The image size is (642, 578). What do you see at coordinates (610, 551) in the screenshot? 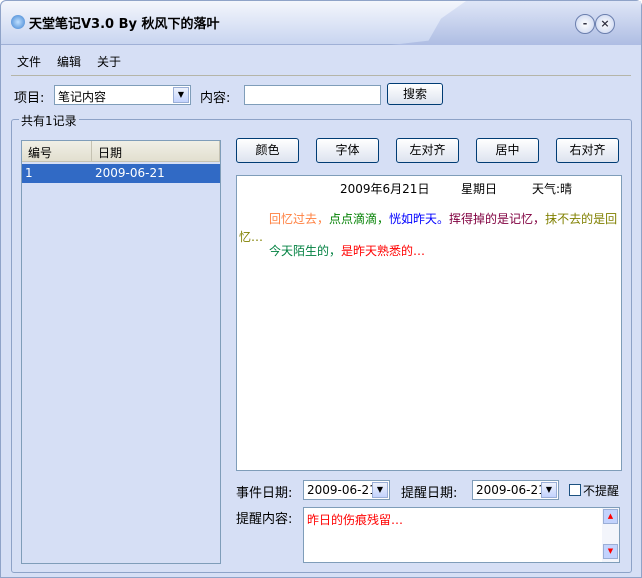
I see `scroll-down-icon: ▼` at bounding box center [610, 551].